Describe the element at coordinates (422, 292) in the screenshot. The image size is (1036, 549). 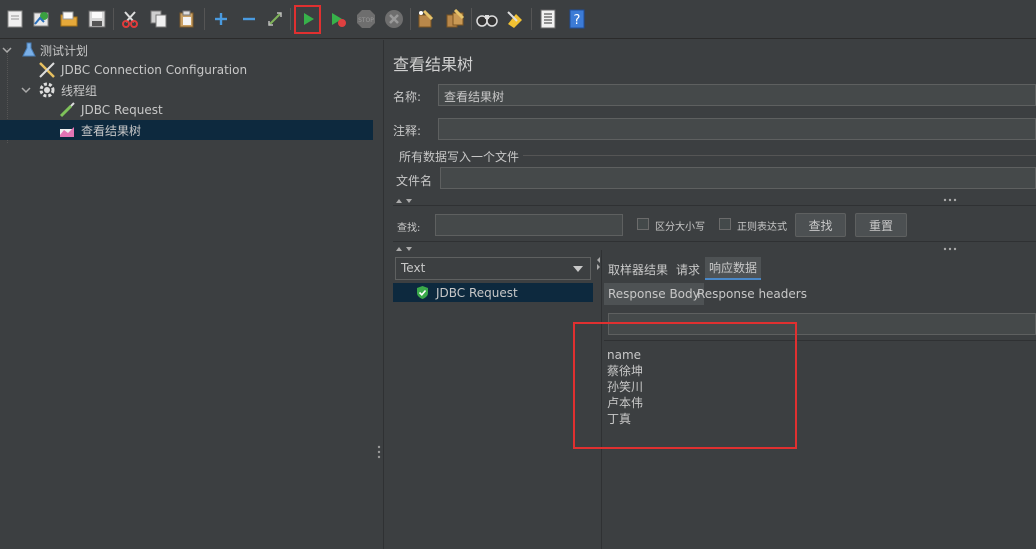
I see `success-shield-icon` at that location.